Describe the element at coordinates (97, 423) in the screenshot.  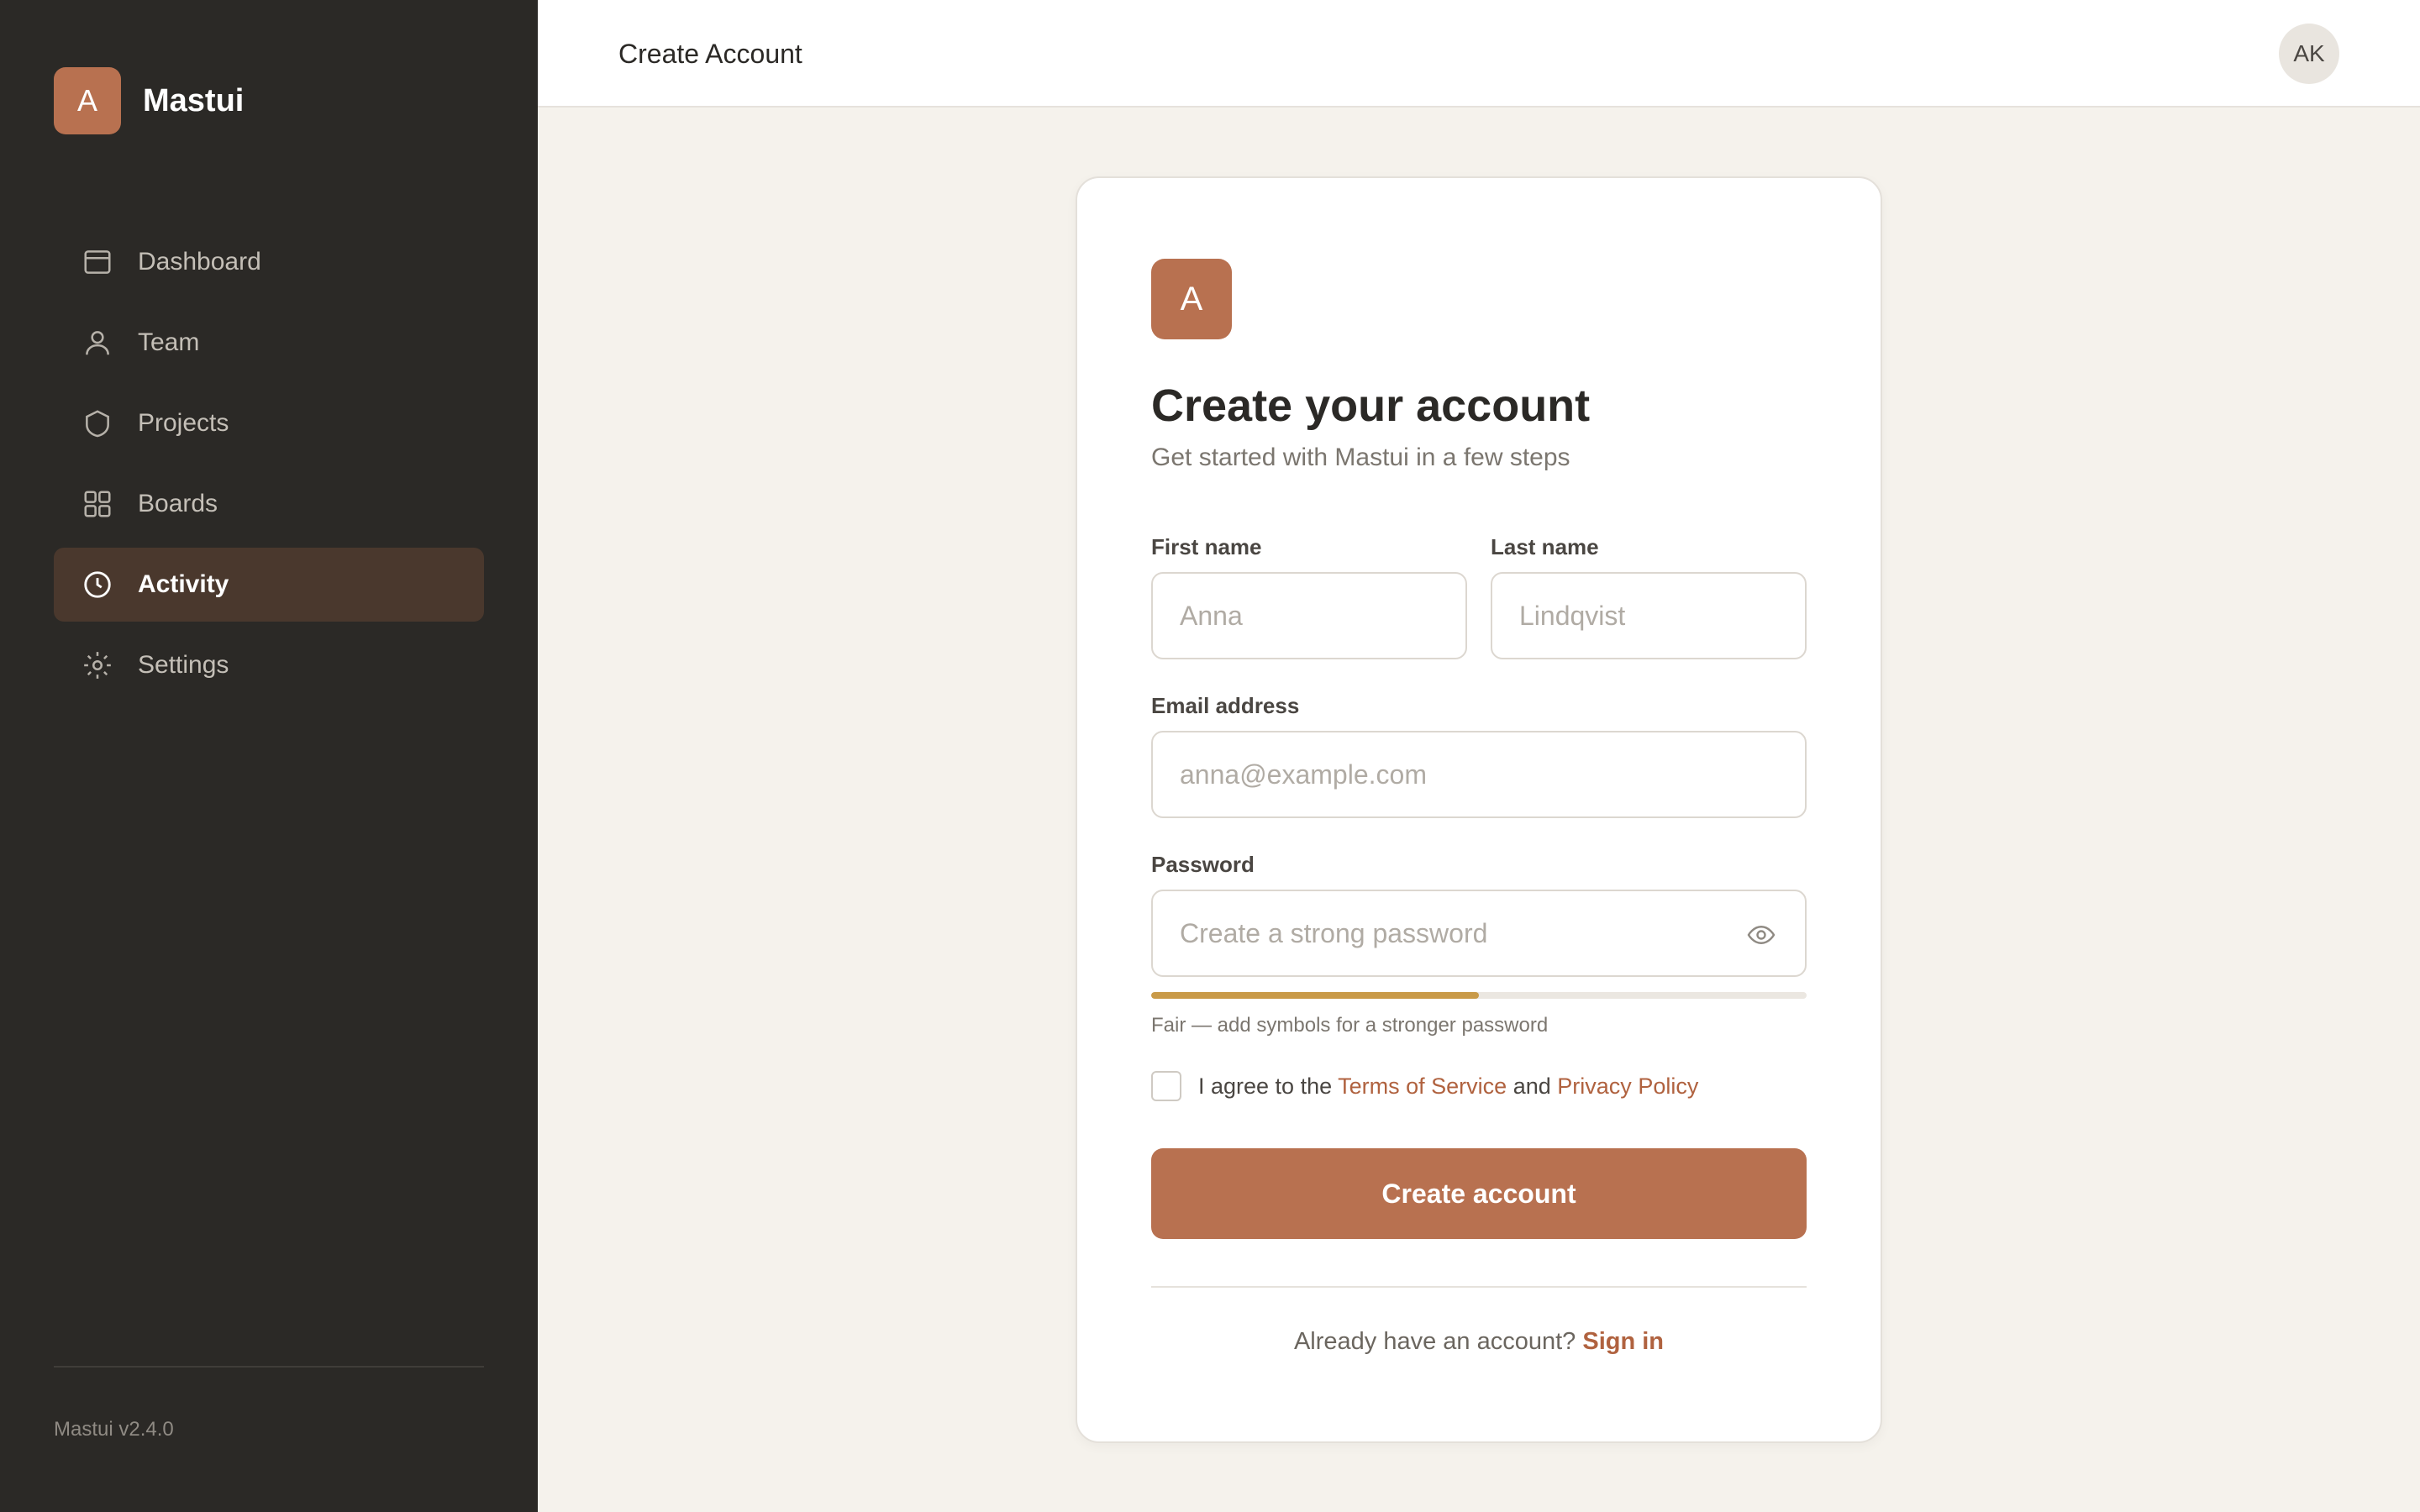
I see `shield-icon` at that location.